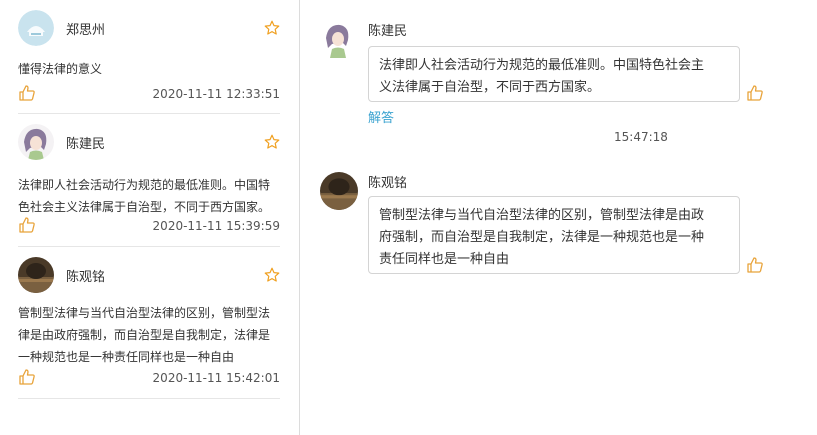  Describe the element at coordinates (149, 69) in the screenshot. I see `comment-text: 懂得法律的意义` at that location.